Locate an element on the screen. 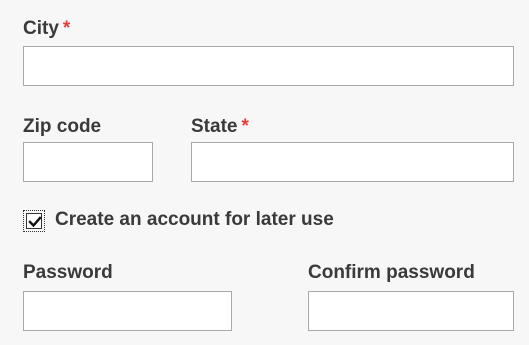  zip-code-label: Zip code is located at coordinates (62, 127).